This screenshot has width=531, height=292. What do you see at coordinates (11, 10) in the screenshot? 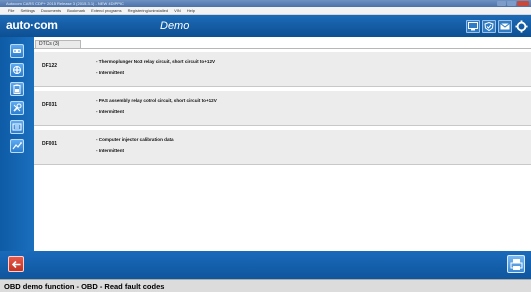
I see `menu-file: File` at bounding box center [11, 10].